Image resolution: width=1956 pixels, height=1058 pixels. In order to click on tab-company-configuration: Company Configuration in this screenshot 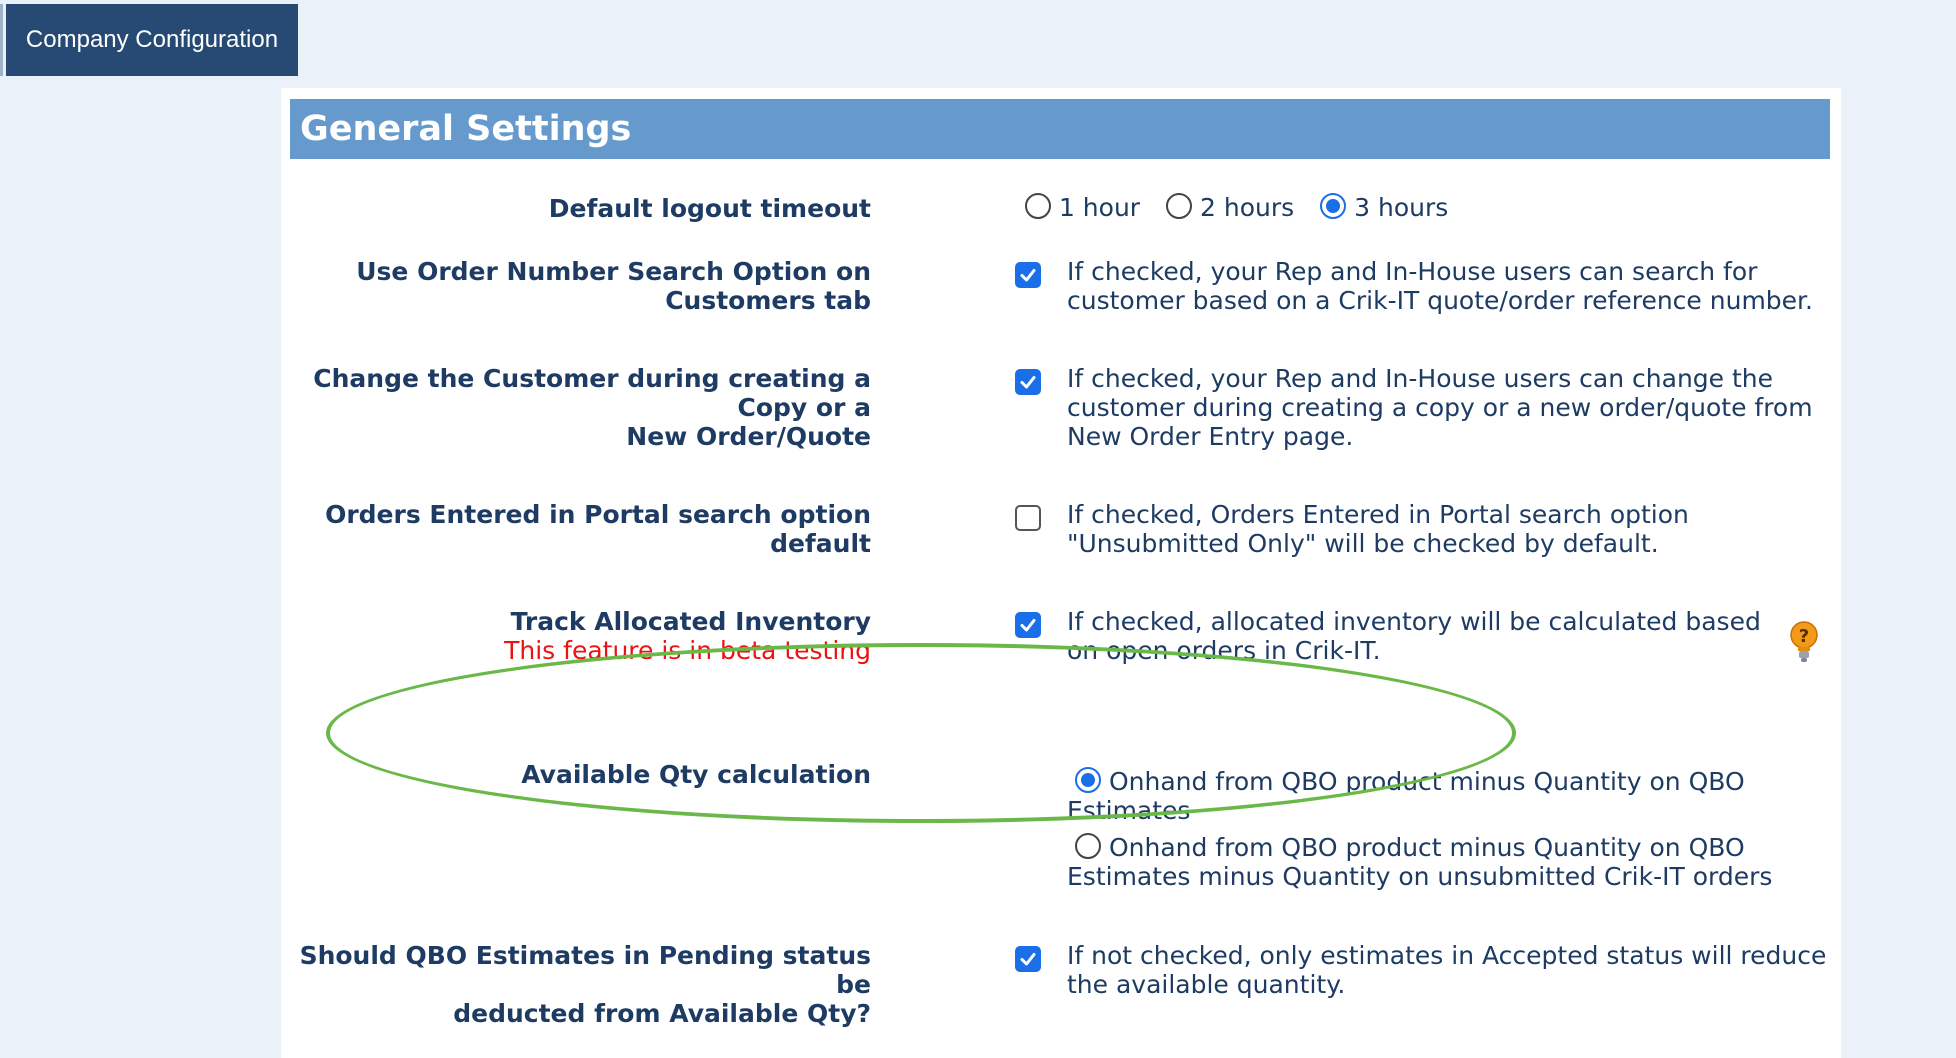, I will do `click(152, 40)`.